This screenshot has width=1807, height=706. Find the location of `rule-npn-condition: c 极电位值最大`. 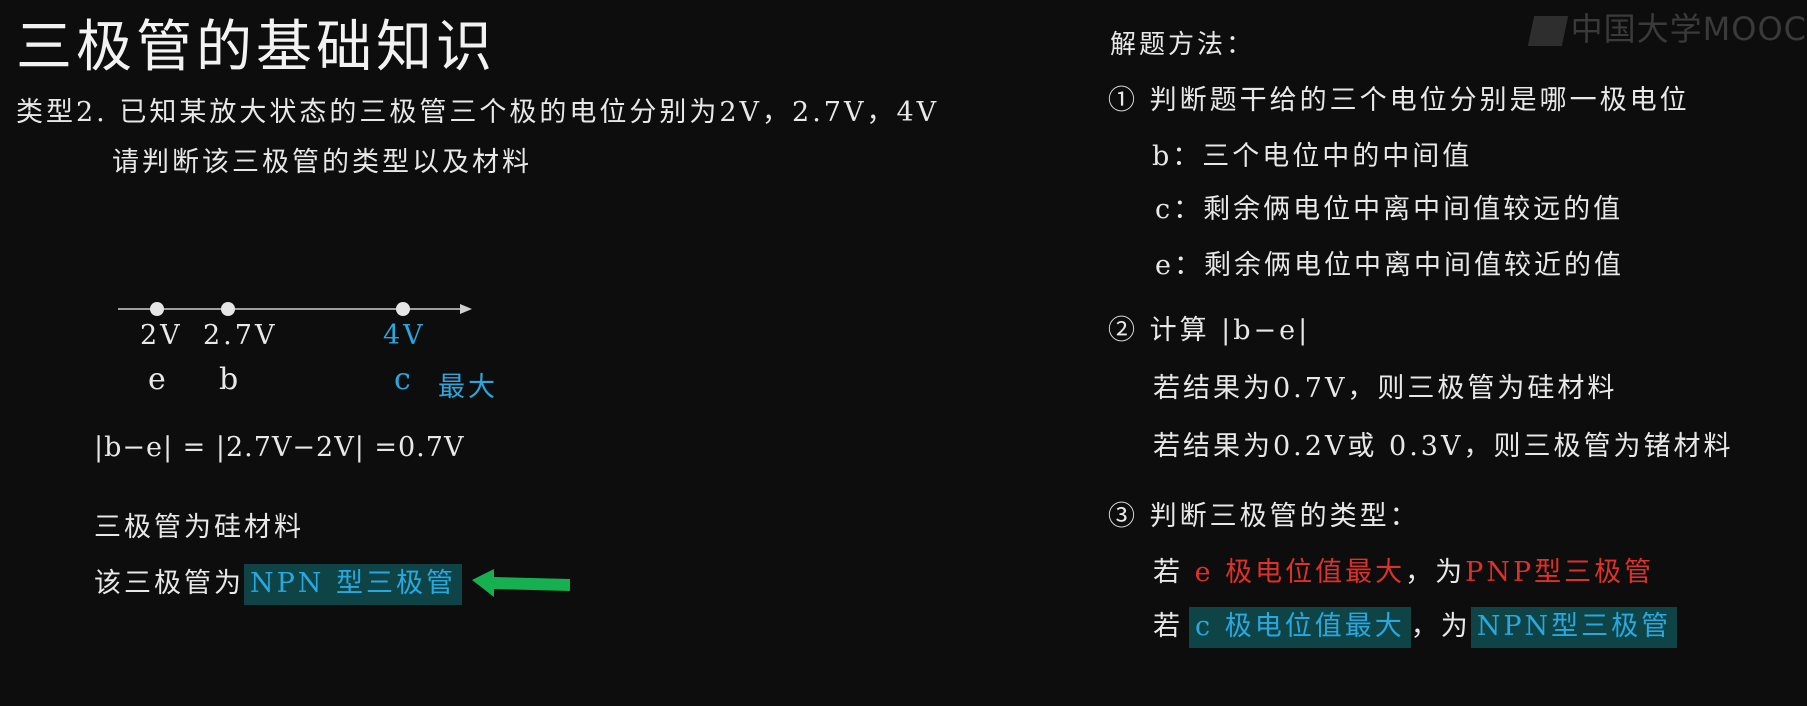

rule-npn-condition: c 极电位值最大 is located at coordinates (1300, 627).